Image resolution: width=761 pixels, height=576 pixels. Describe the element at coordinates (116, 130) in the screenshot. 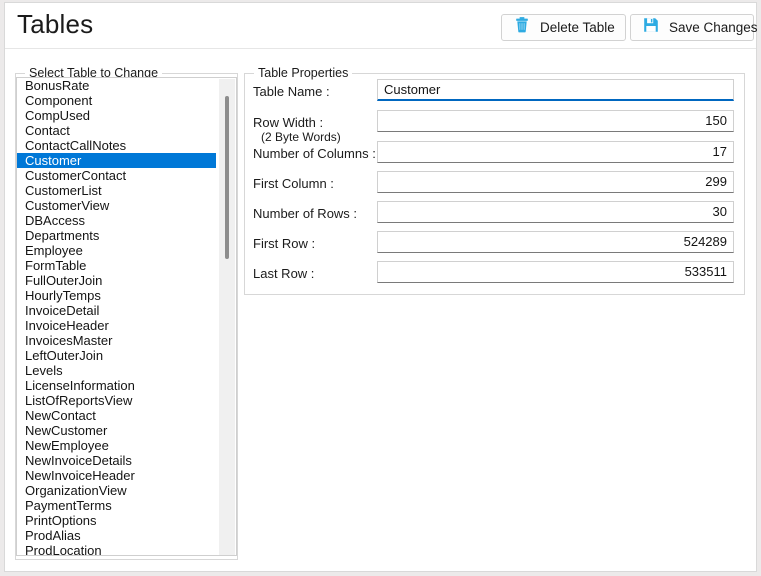

I see `list-item: Contact` at that location.